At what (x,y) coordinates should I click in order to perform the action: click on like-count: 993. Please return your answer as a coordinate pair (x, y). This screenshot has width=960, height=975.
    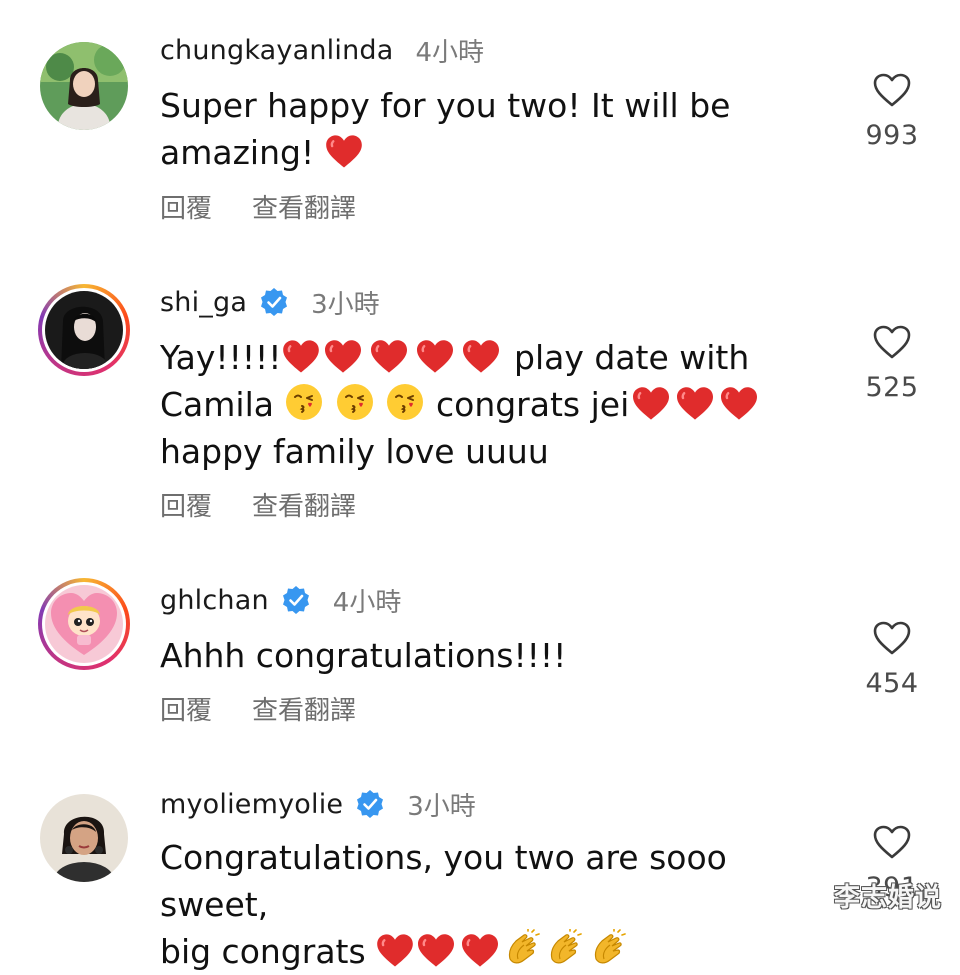
    Looking at the image, I should click on (892, 135).